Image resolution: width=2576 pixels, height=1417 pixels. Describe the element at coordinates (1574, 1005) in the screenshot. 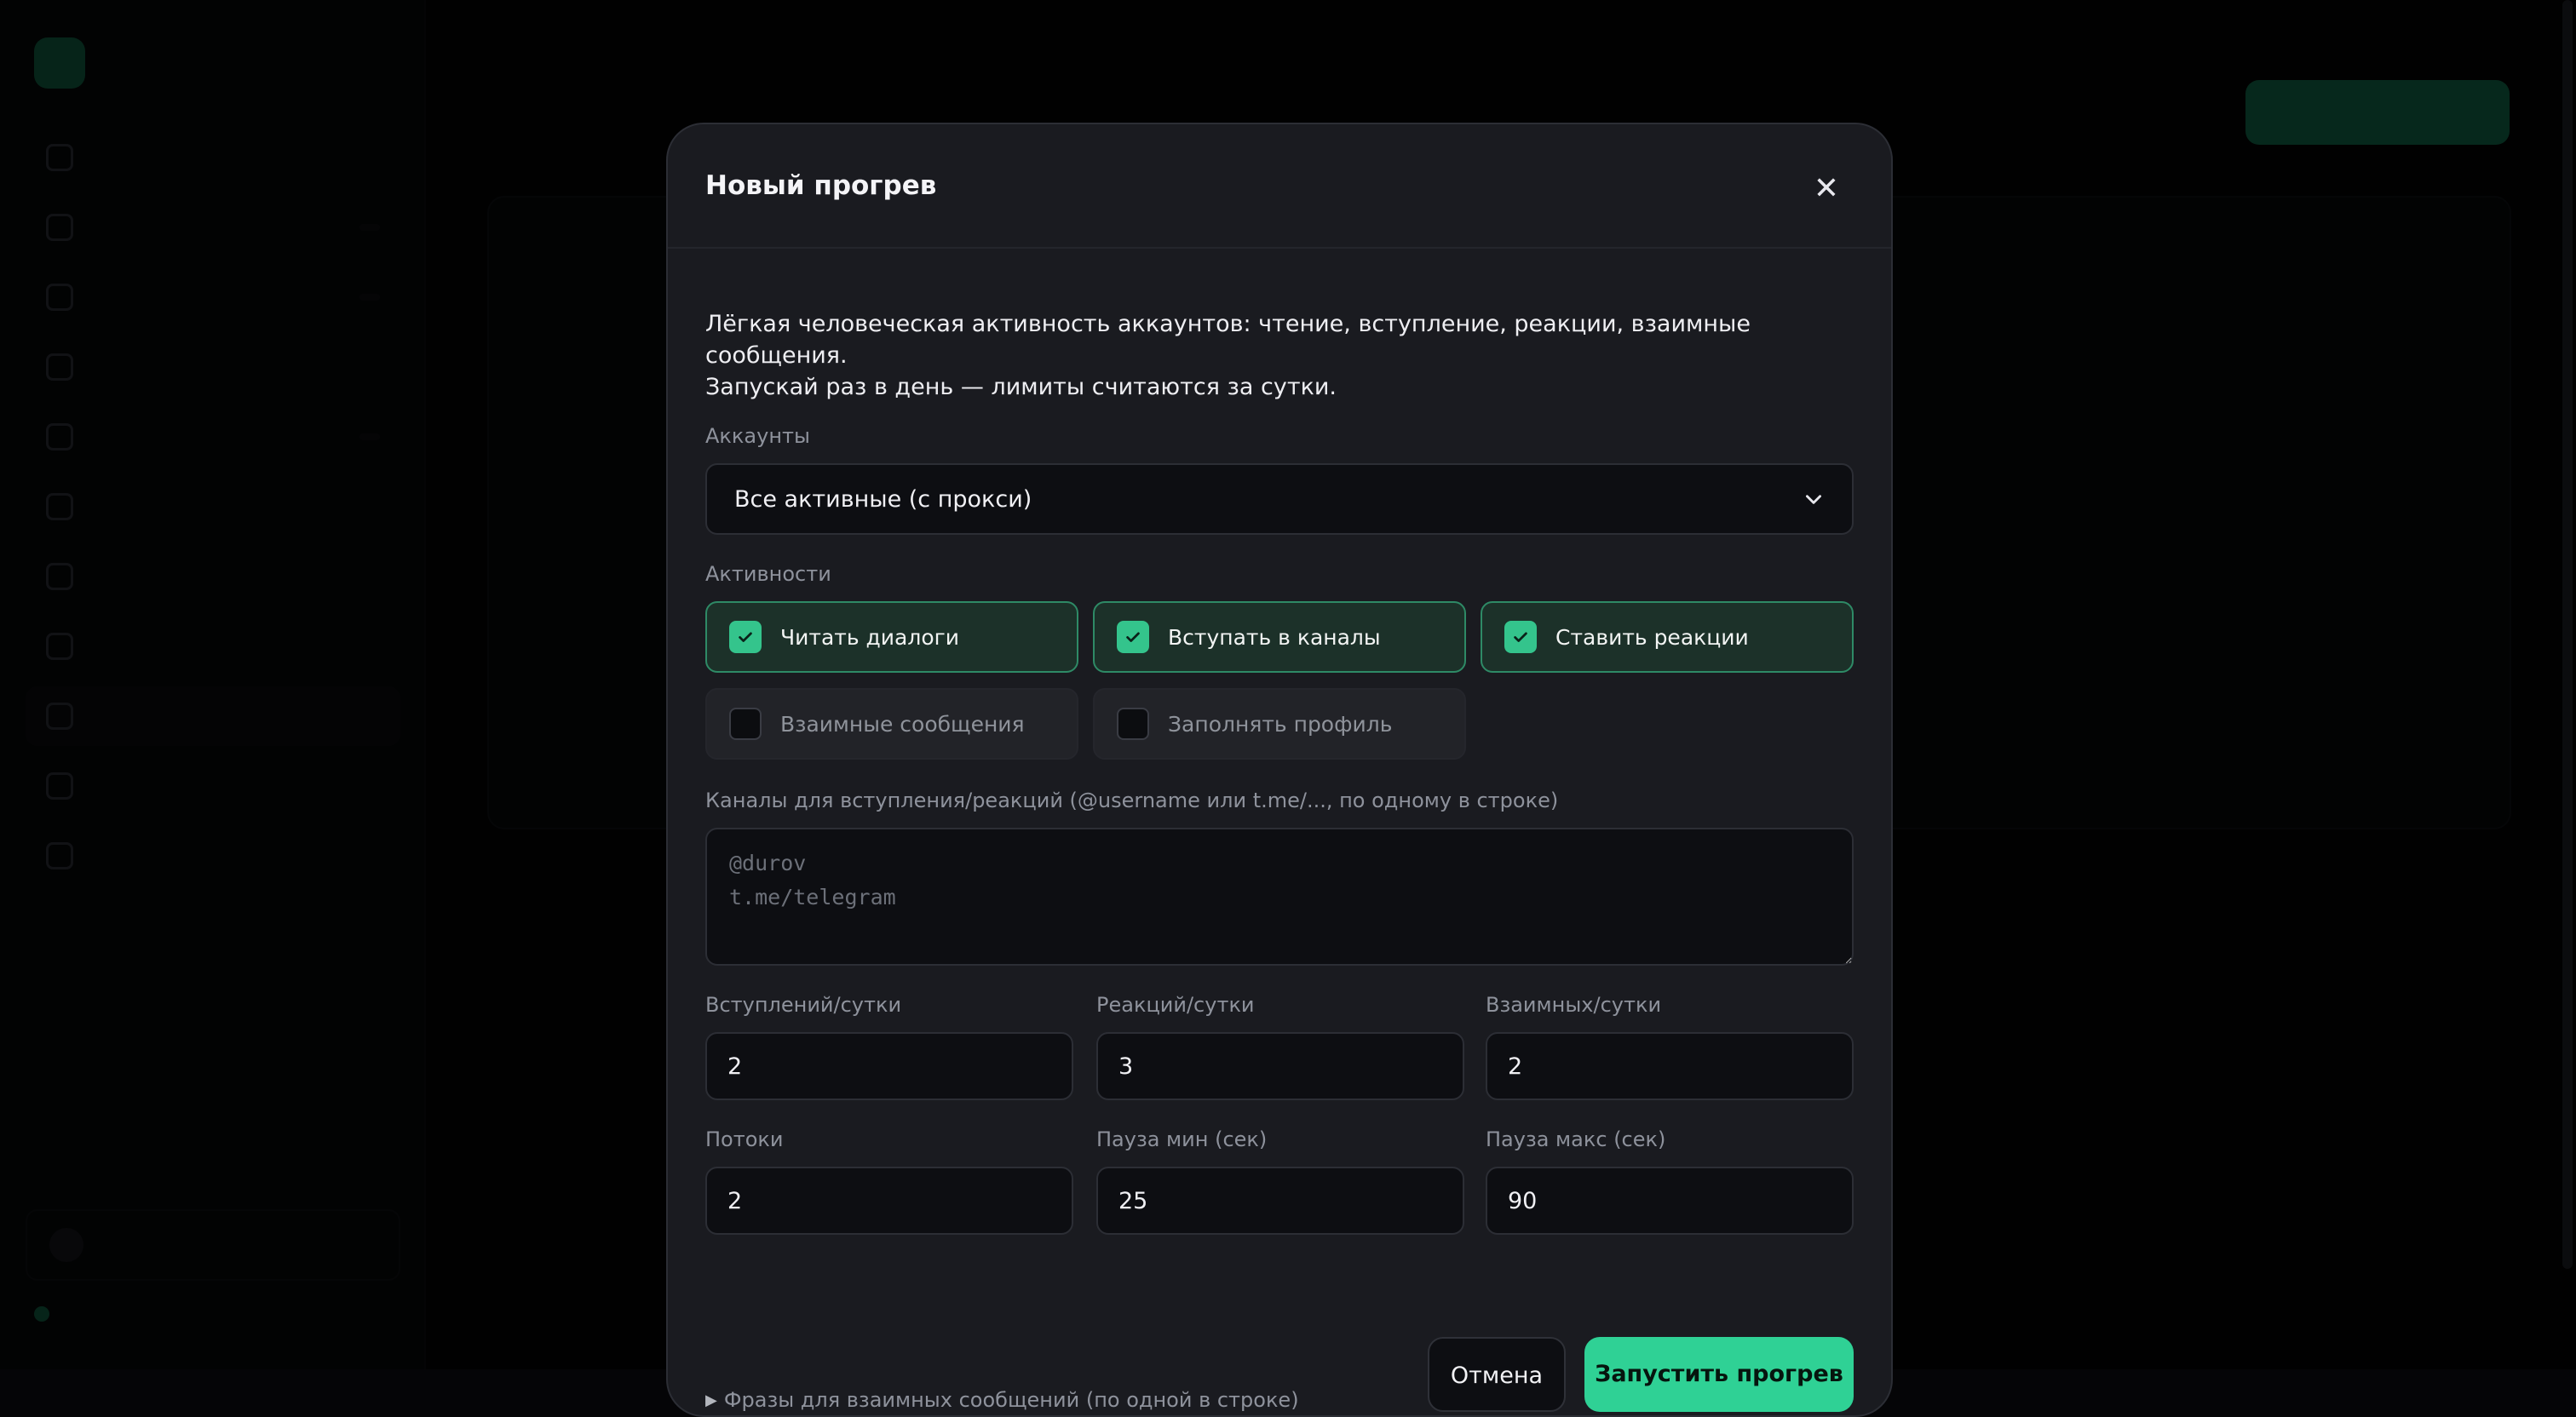

I see `mutual-per-day-label: Взаимных/сутки` at that location.